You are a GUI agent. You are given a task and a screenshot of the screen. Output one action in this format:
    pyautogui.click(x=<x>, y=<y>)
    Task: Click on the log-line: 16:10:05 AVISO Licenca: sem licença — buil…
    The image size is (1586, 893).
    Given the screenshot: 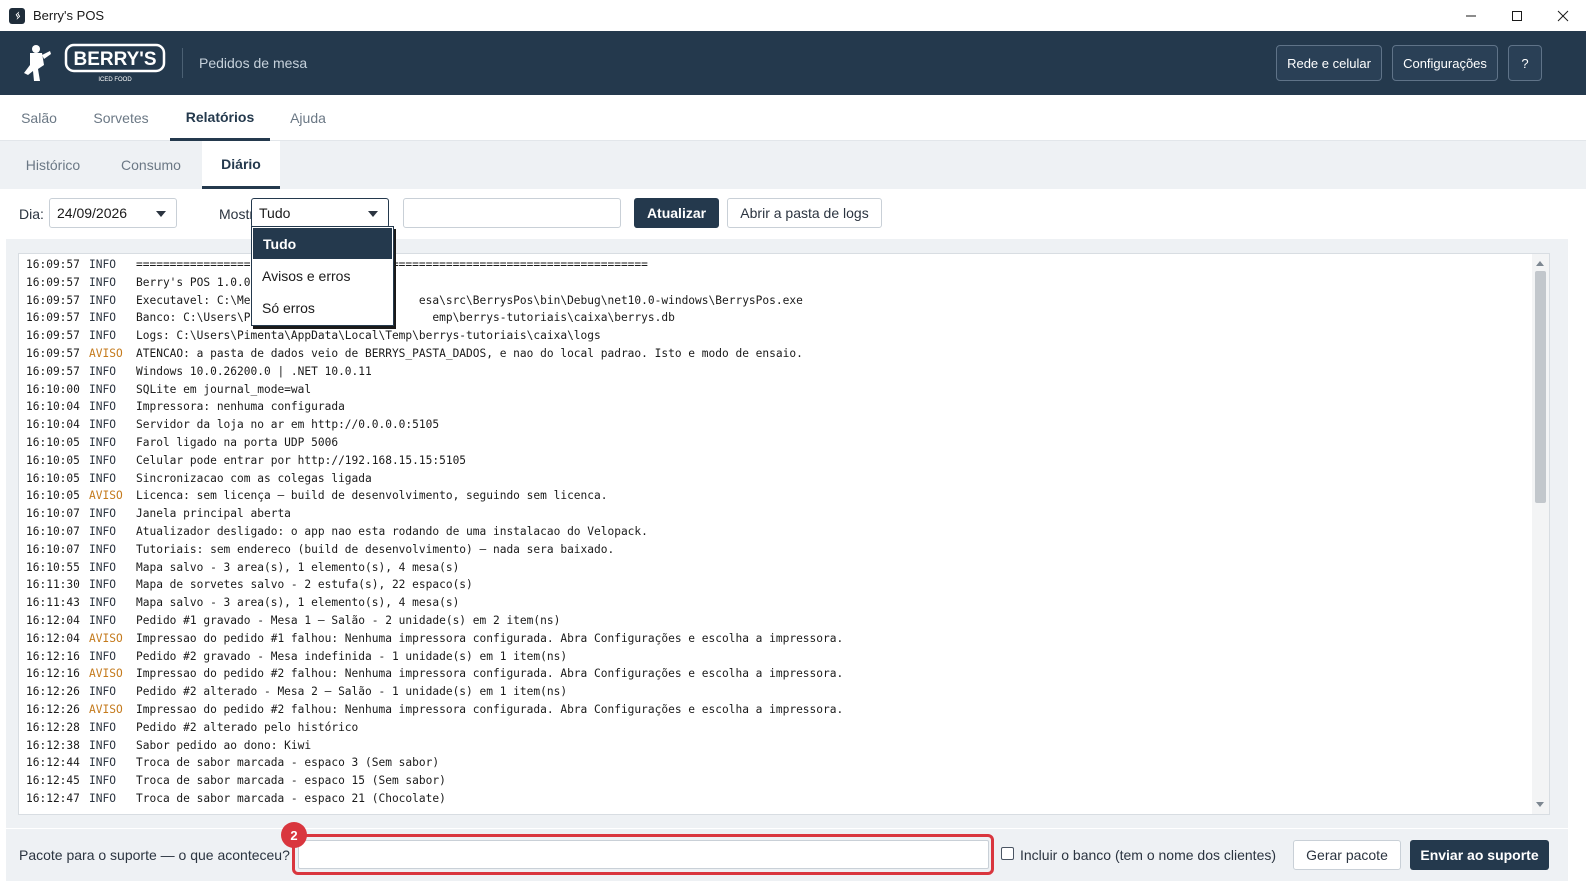 What is the action you would take?
    pyautogui.click(x=434, y=496)
    